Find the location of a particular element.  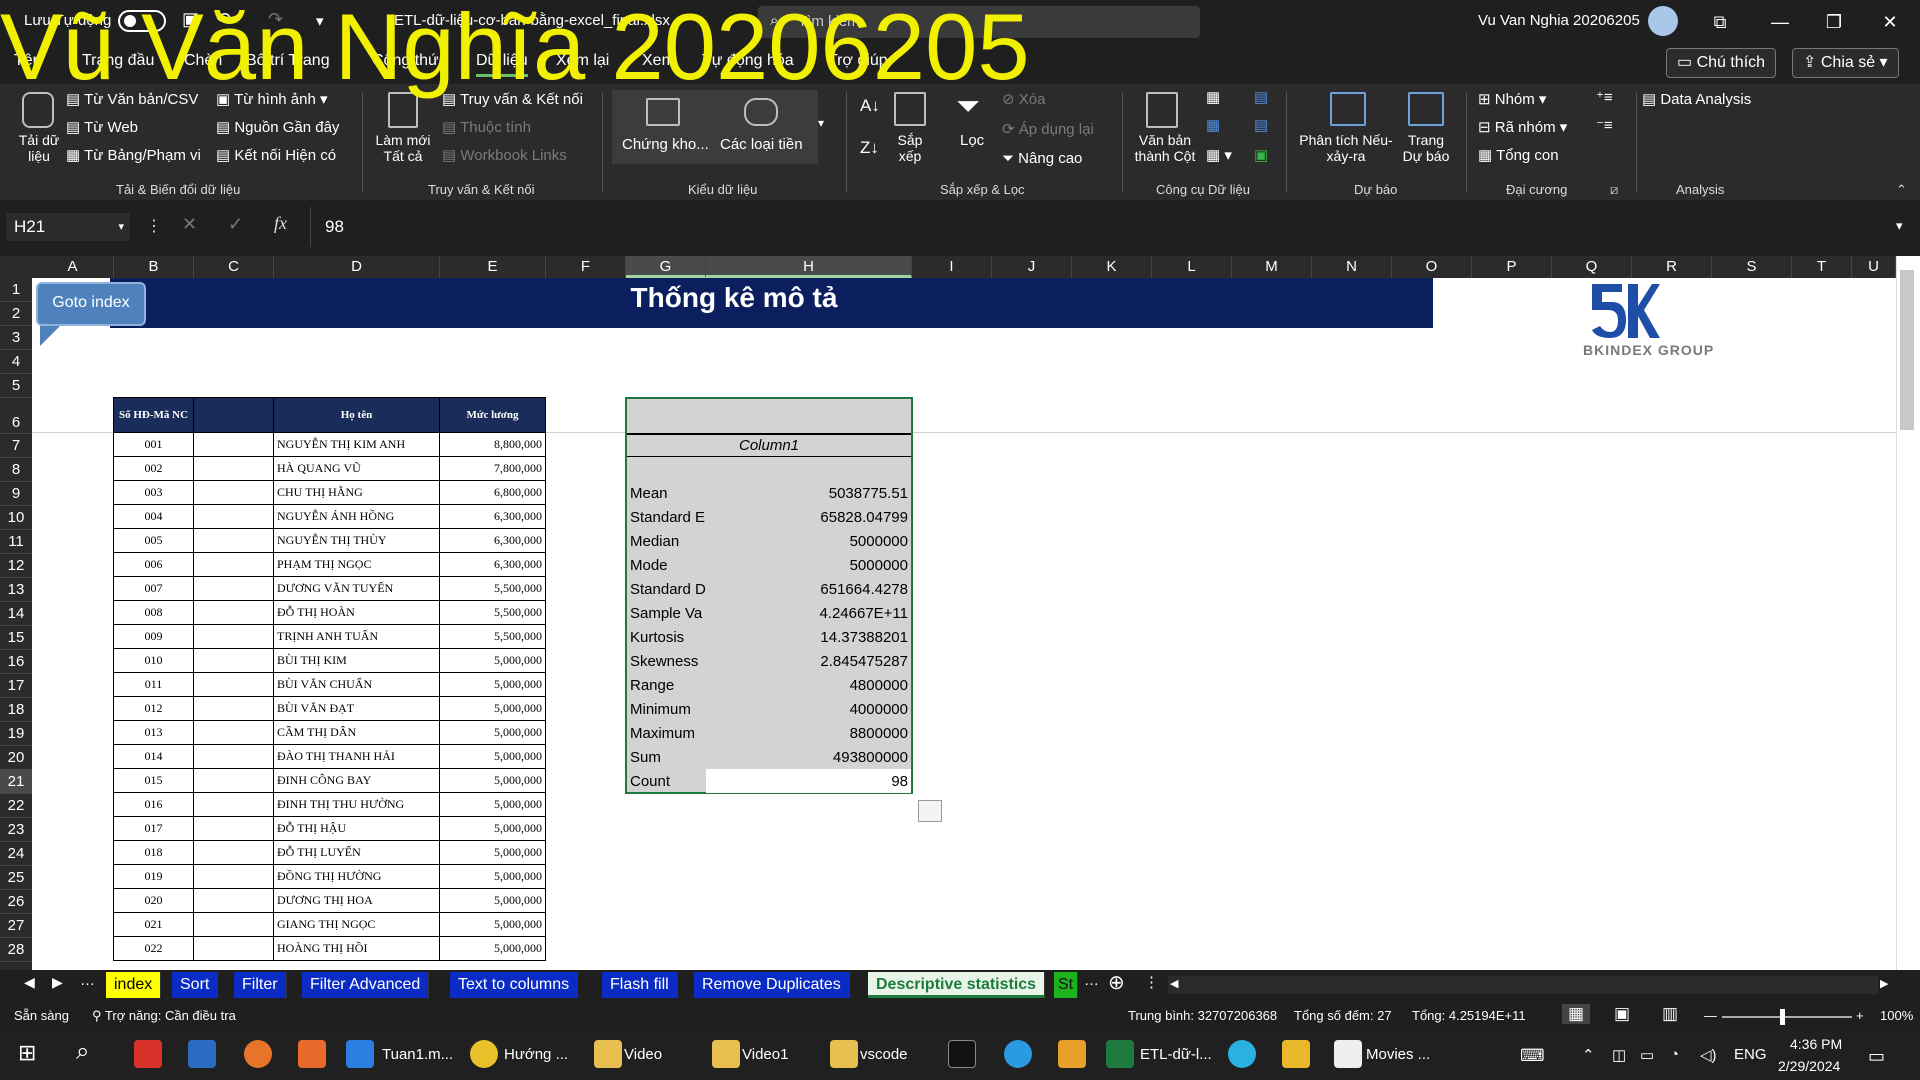

table-cell: 8,800,000 is located at coordinates (492, 444).